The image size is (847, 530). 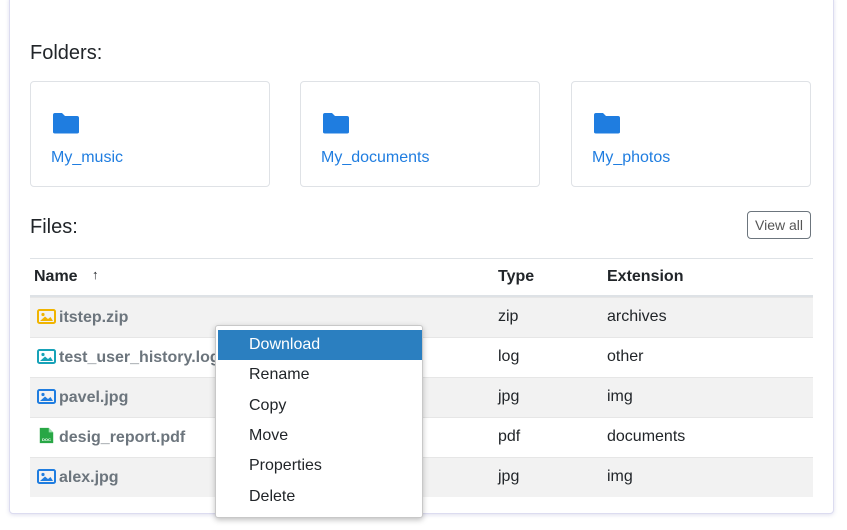 I want to click on menu-item-copy: Copy, so click(x=320, y=406).